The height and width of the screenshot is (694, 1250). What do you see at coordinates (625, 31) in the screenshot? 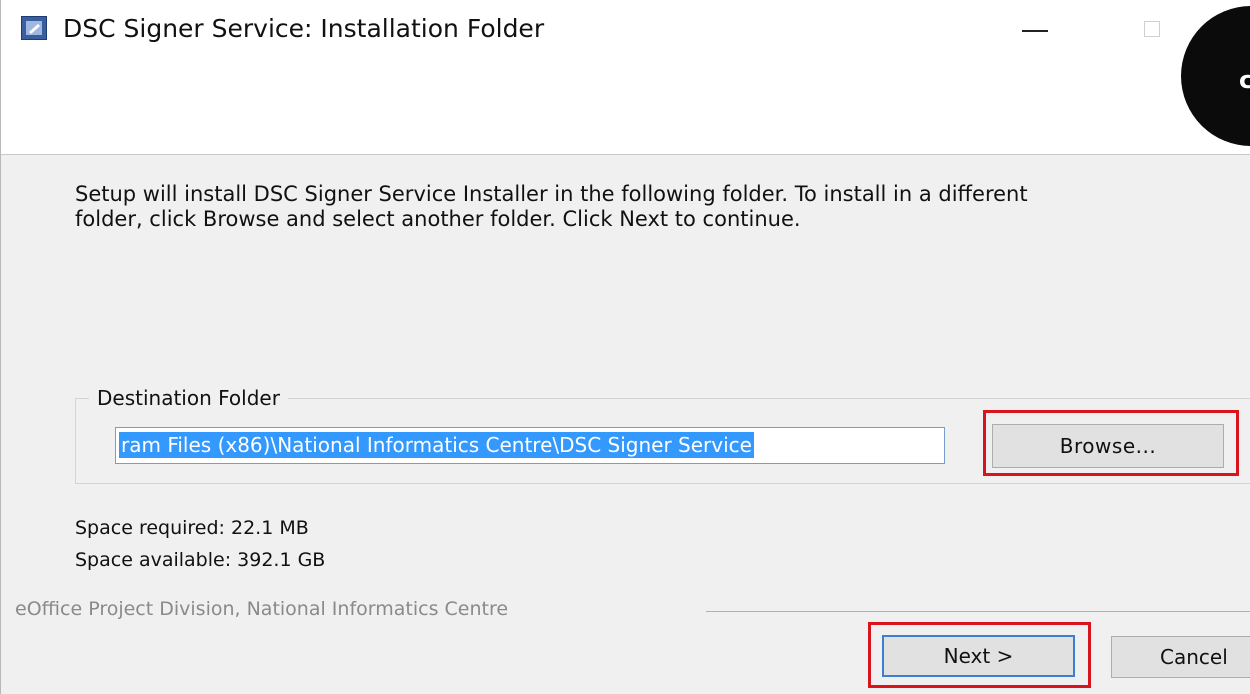
I see `title-bar: DSC Signer Service: Installation Folder` at bounding box center [625, 31].